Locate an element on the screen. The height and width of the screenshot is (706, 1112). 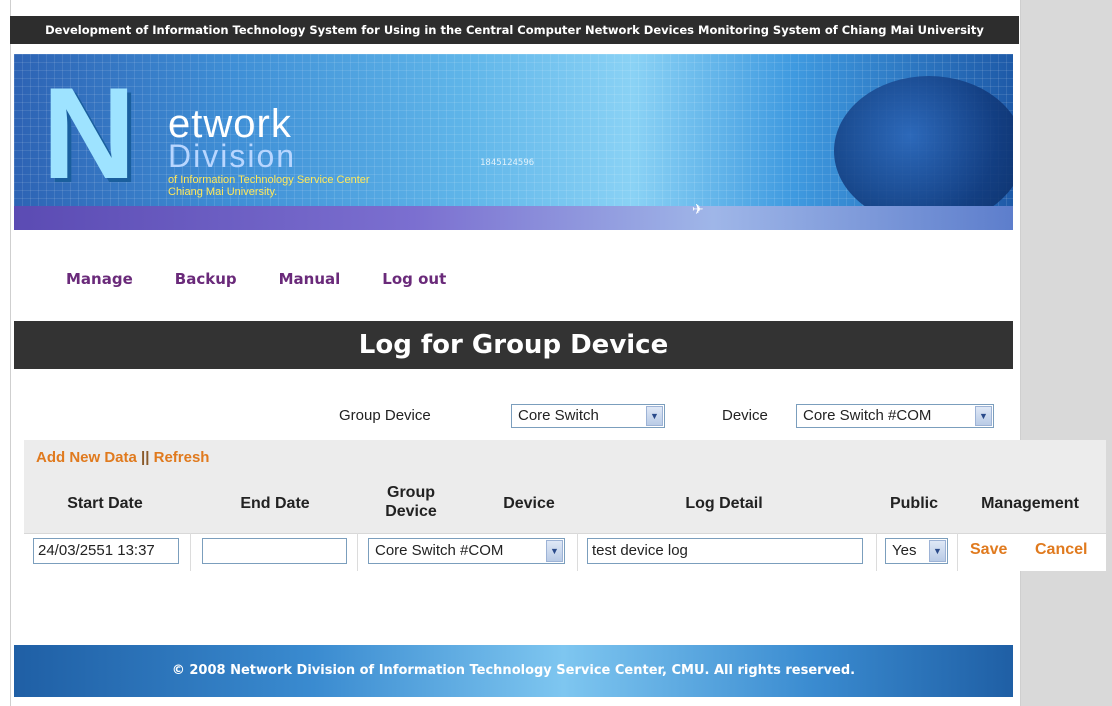
end-date-input is located at coordinates (274, 551).